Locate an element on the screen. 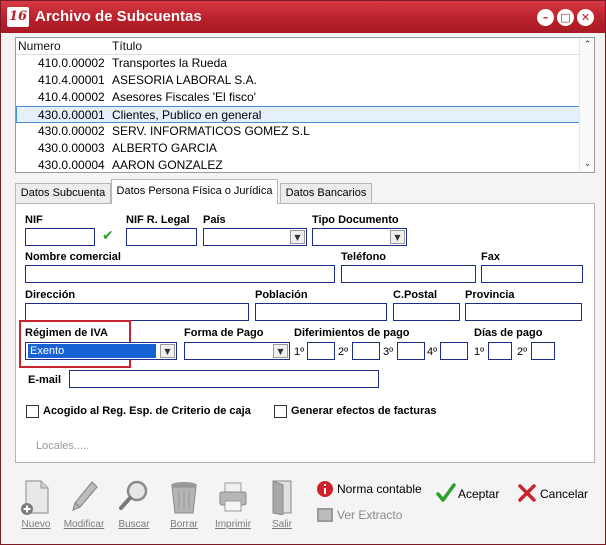 The width and height of the screenshot is (606, 545). list-row: 430.0.00004 AARON GONZALEZ is located at coordinates (298, 165).